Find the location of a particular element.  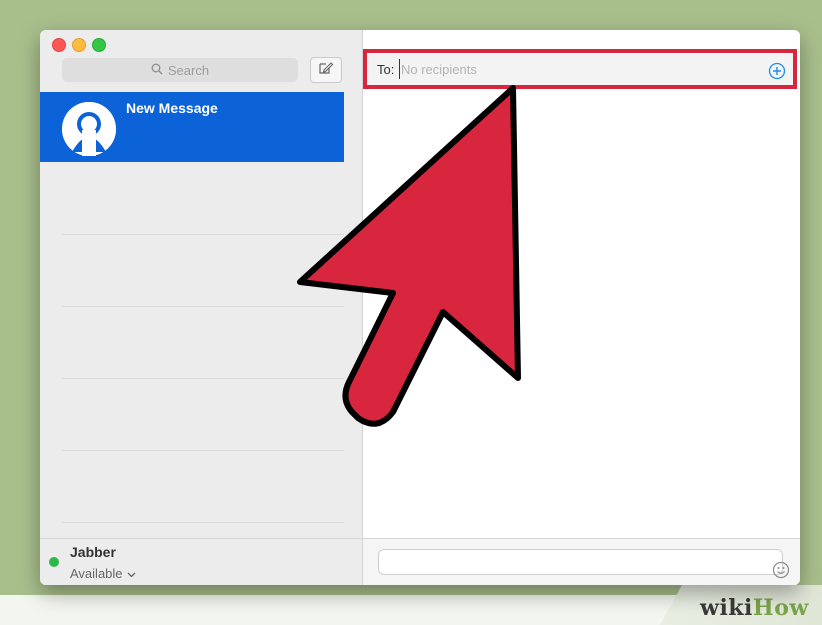

message-composer is located at coordinates (581, 561).